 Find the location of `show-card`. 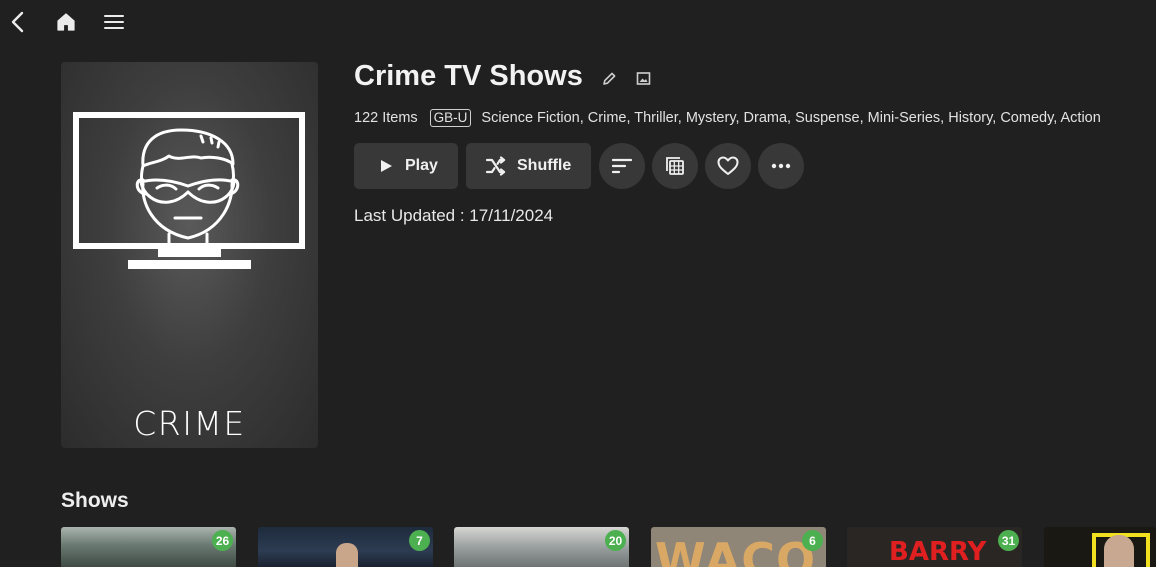

show-card is located at coordinates (1100, 547).